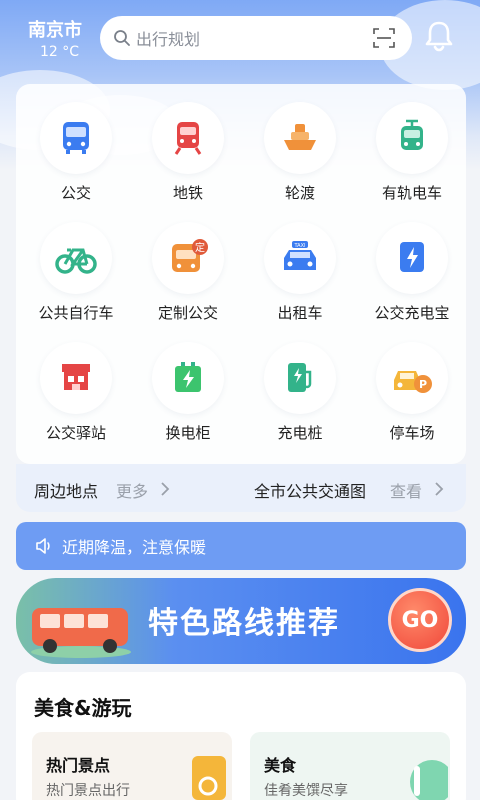 The width and height of the screenshot is (480, 800). Describe the element at coordinates (241, 546) in the screenshot. I see `notice-bar: 近期降温，注意保暖` at that location.